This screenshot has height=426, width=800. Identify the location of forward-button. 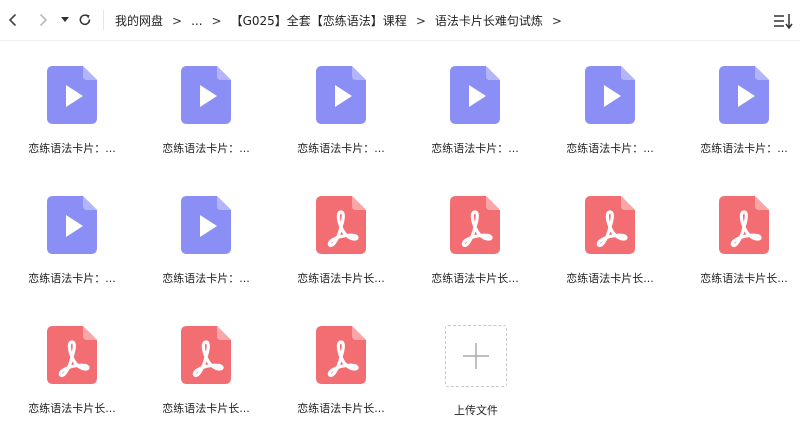
(43, 20).